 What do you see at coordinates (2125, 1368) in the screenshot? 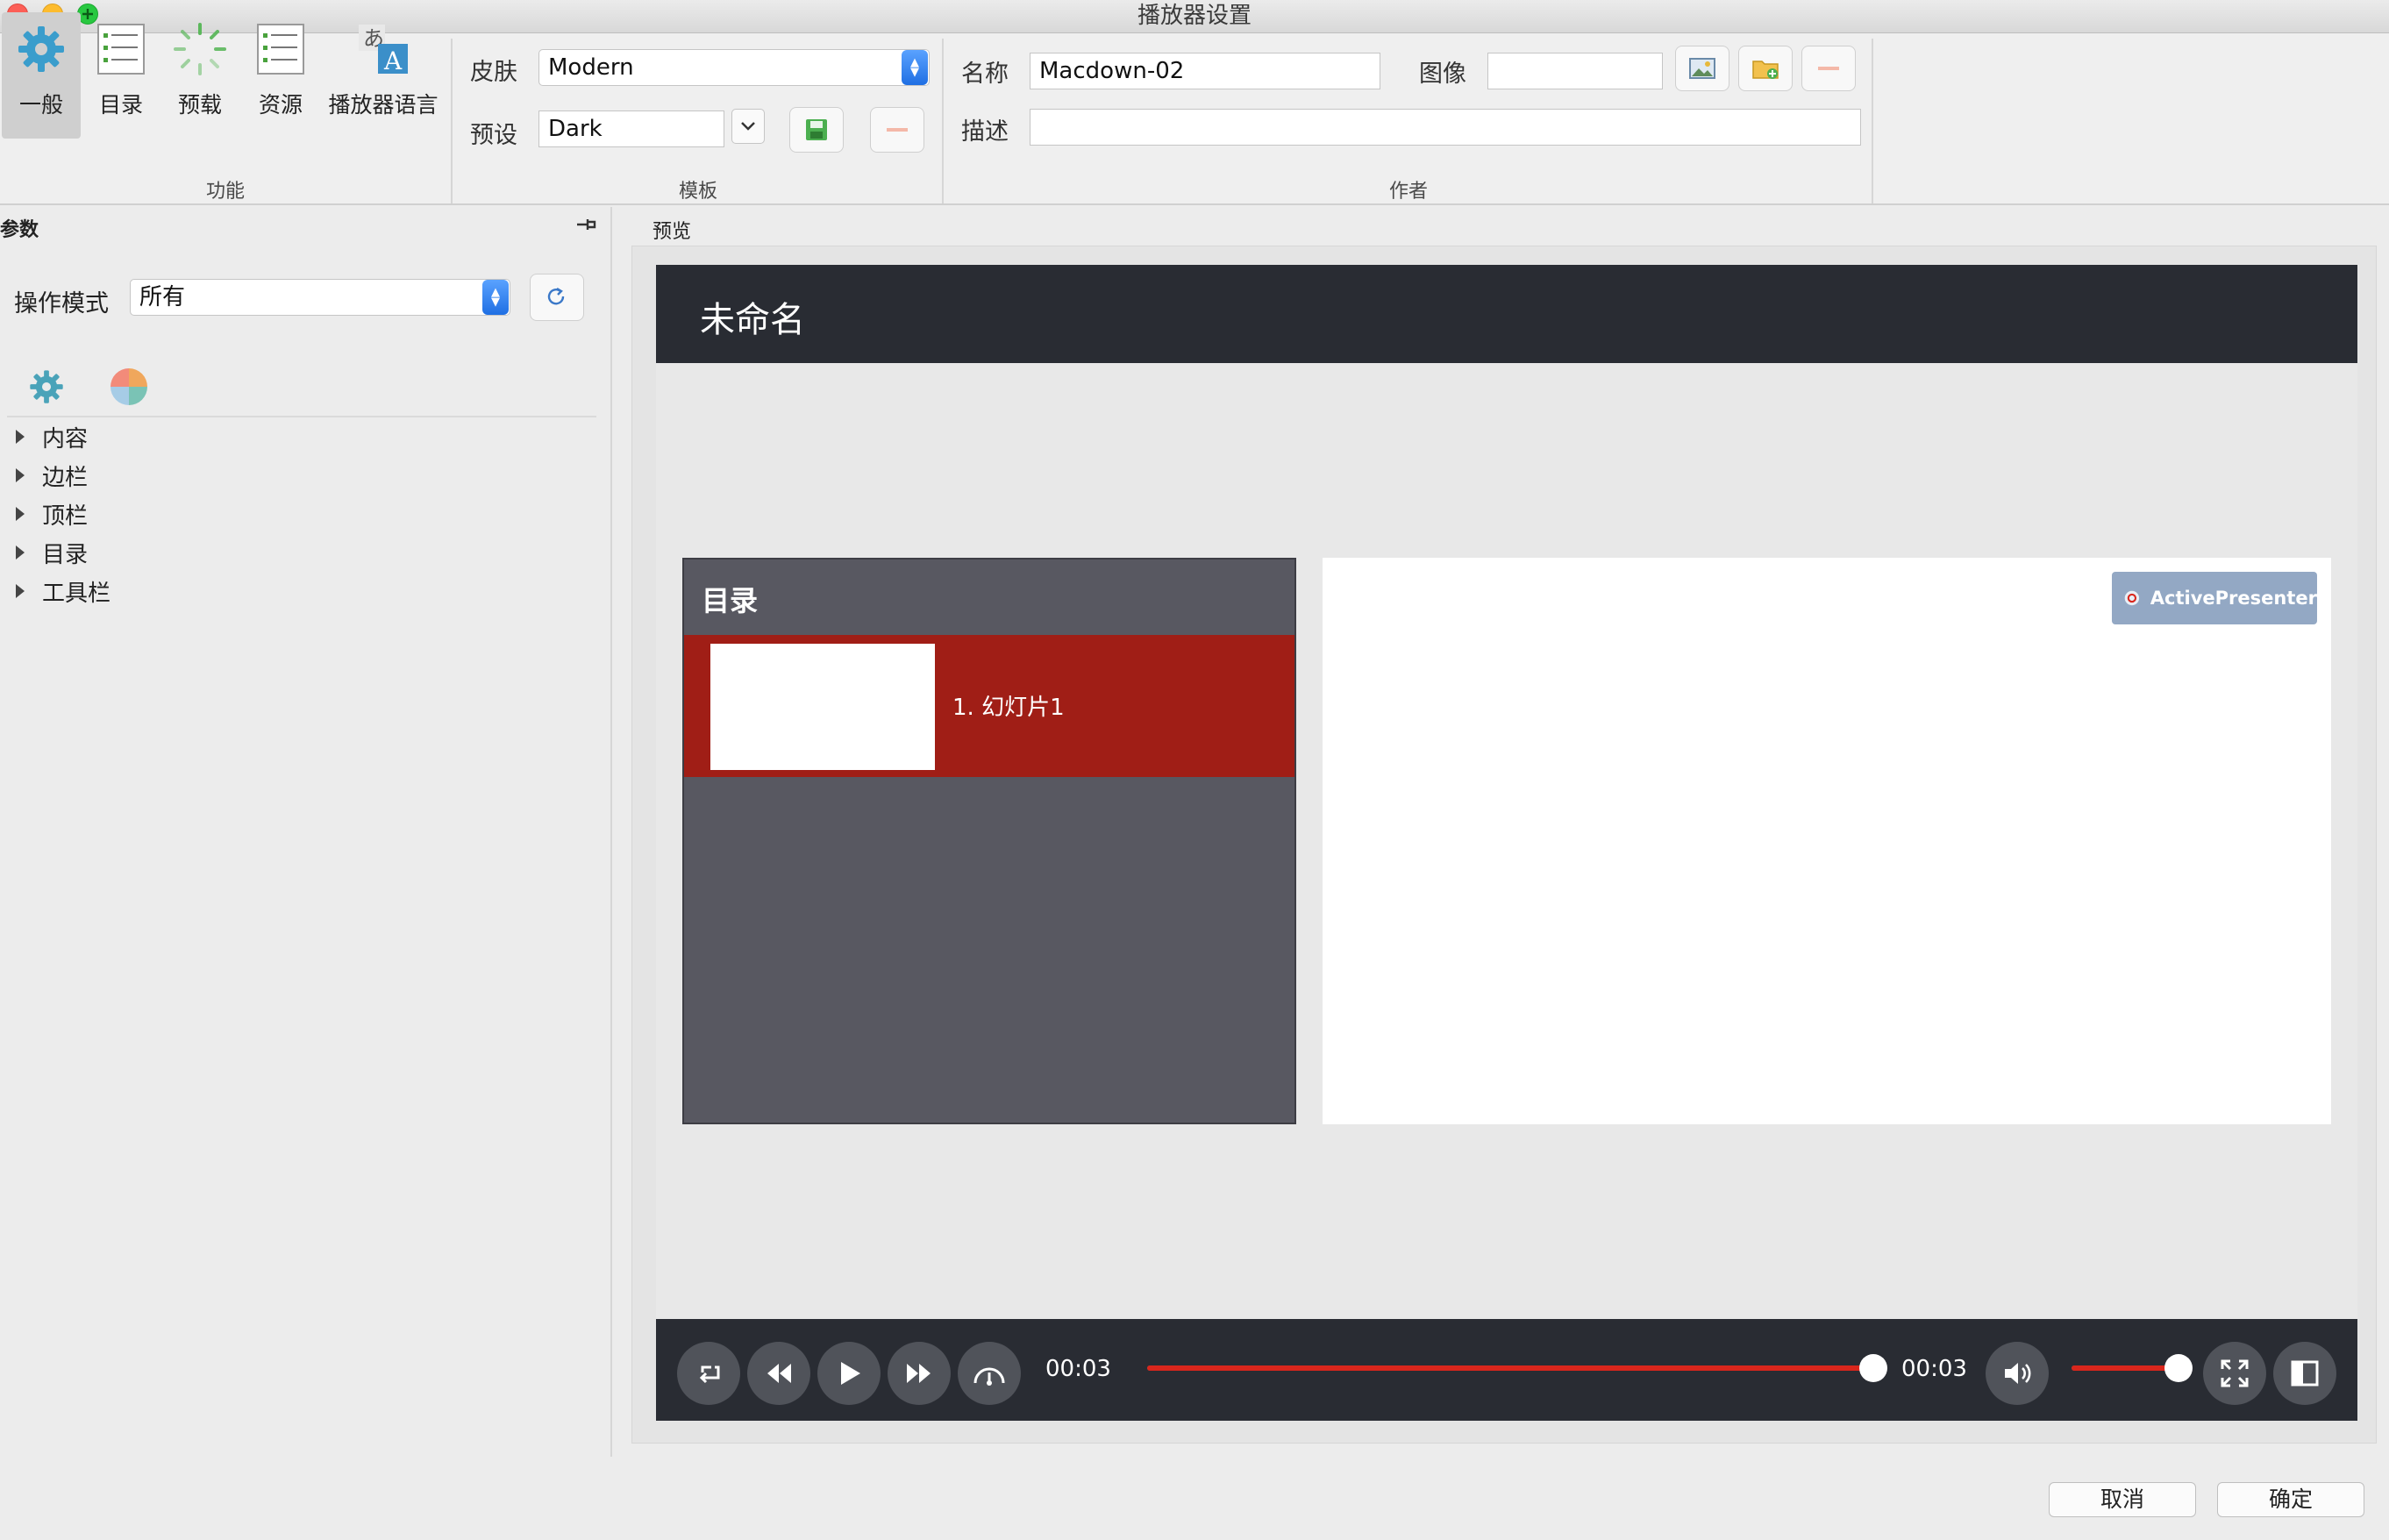
I see `volume-slider-fill` at bounding box center [2125, 1368].